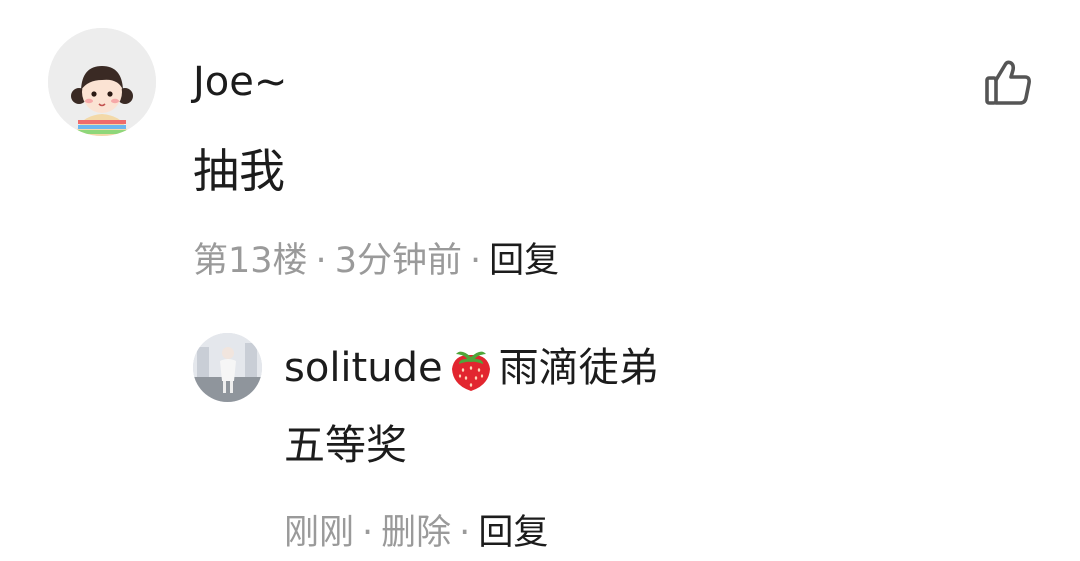 The image size is (1080, 561). Describe the element at coordinates (363, 368) in the screenshot. I see `username-prefix: solitude` at that location.